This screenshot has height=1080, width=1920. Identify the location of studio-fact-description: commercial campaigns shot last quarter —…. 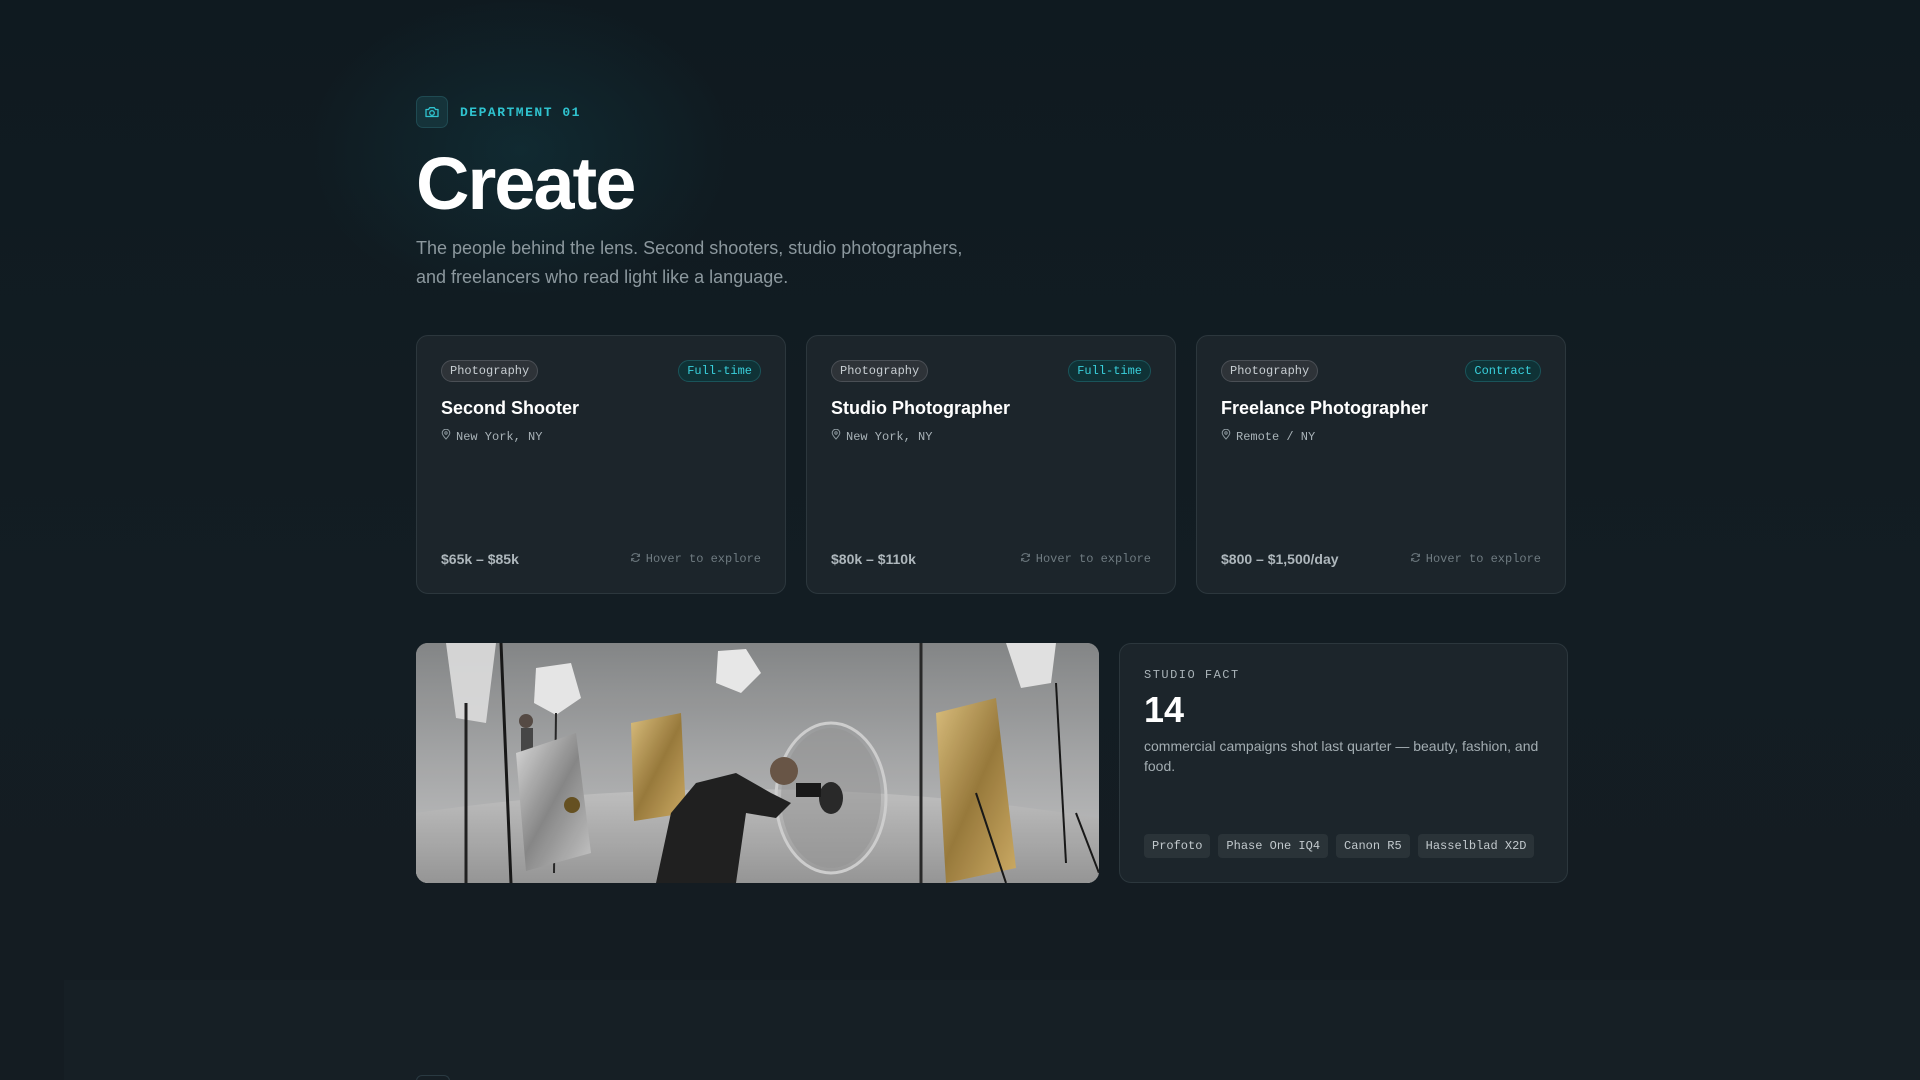
(1341, 756).